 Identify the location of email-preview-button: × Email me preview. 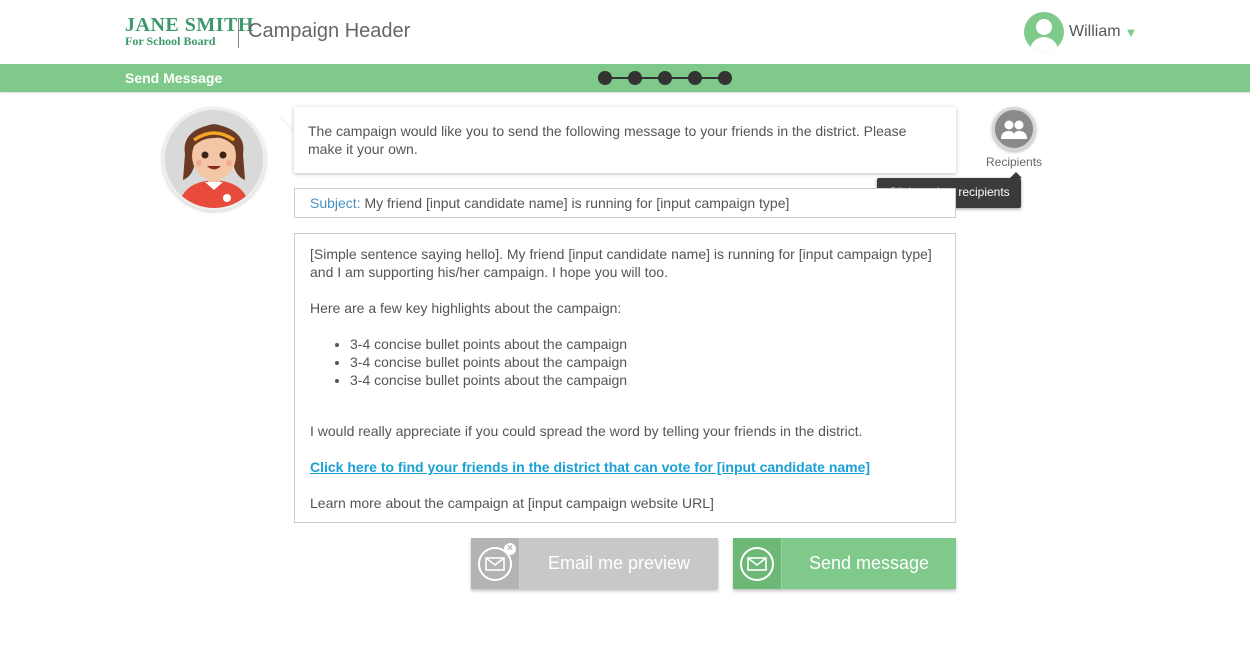
(594, 563).